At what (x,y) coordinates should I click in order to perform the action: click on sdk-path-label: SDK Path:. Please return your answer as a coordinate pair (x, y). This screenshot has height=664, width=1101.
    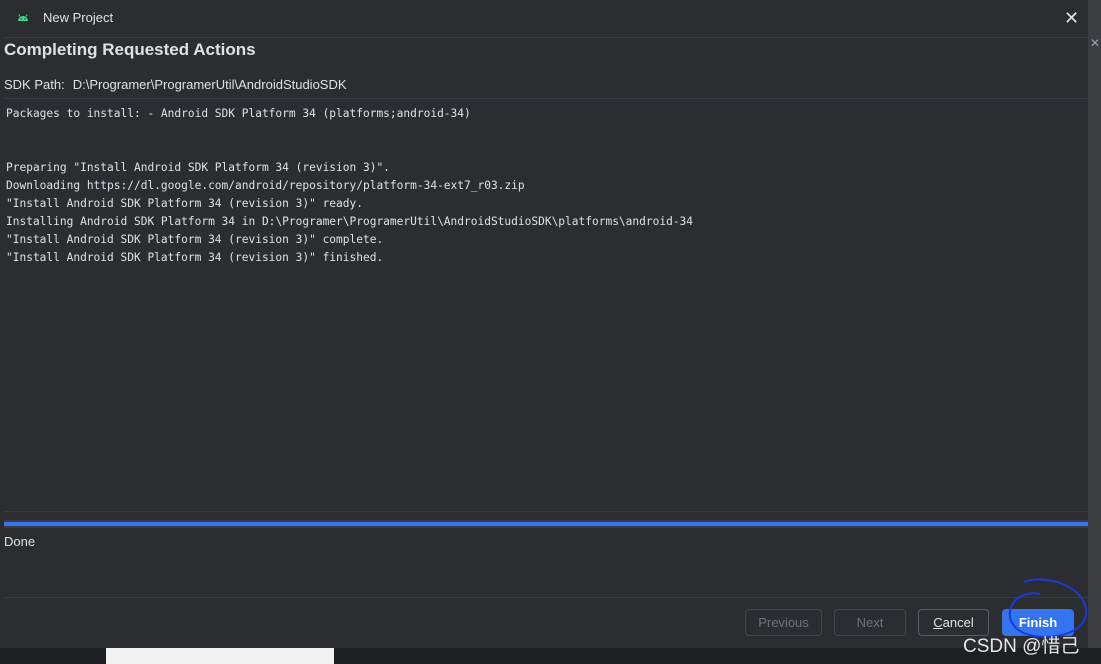
    Looking at the image, I should click on (34, 84).